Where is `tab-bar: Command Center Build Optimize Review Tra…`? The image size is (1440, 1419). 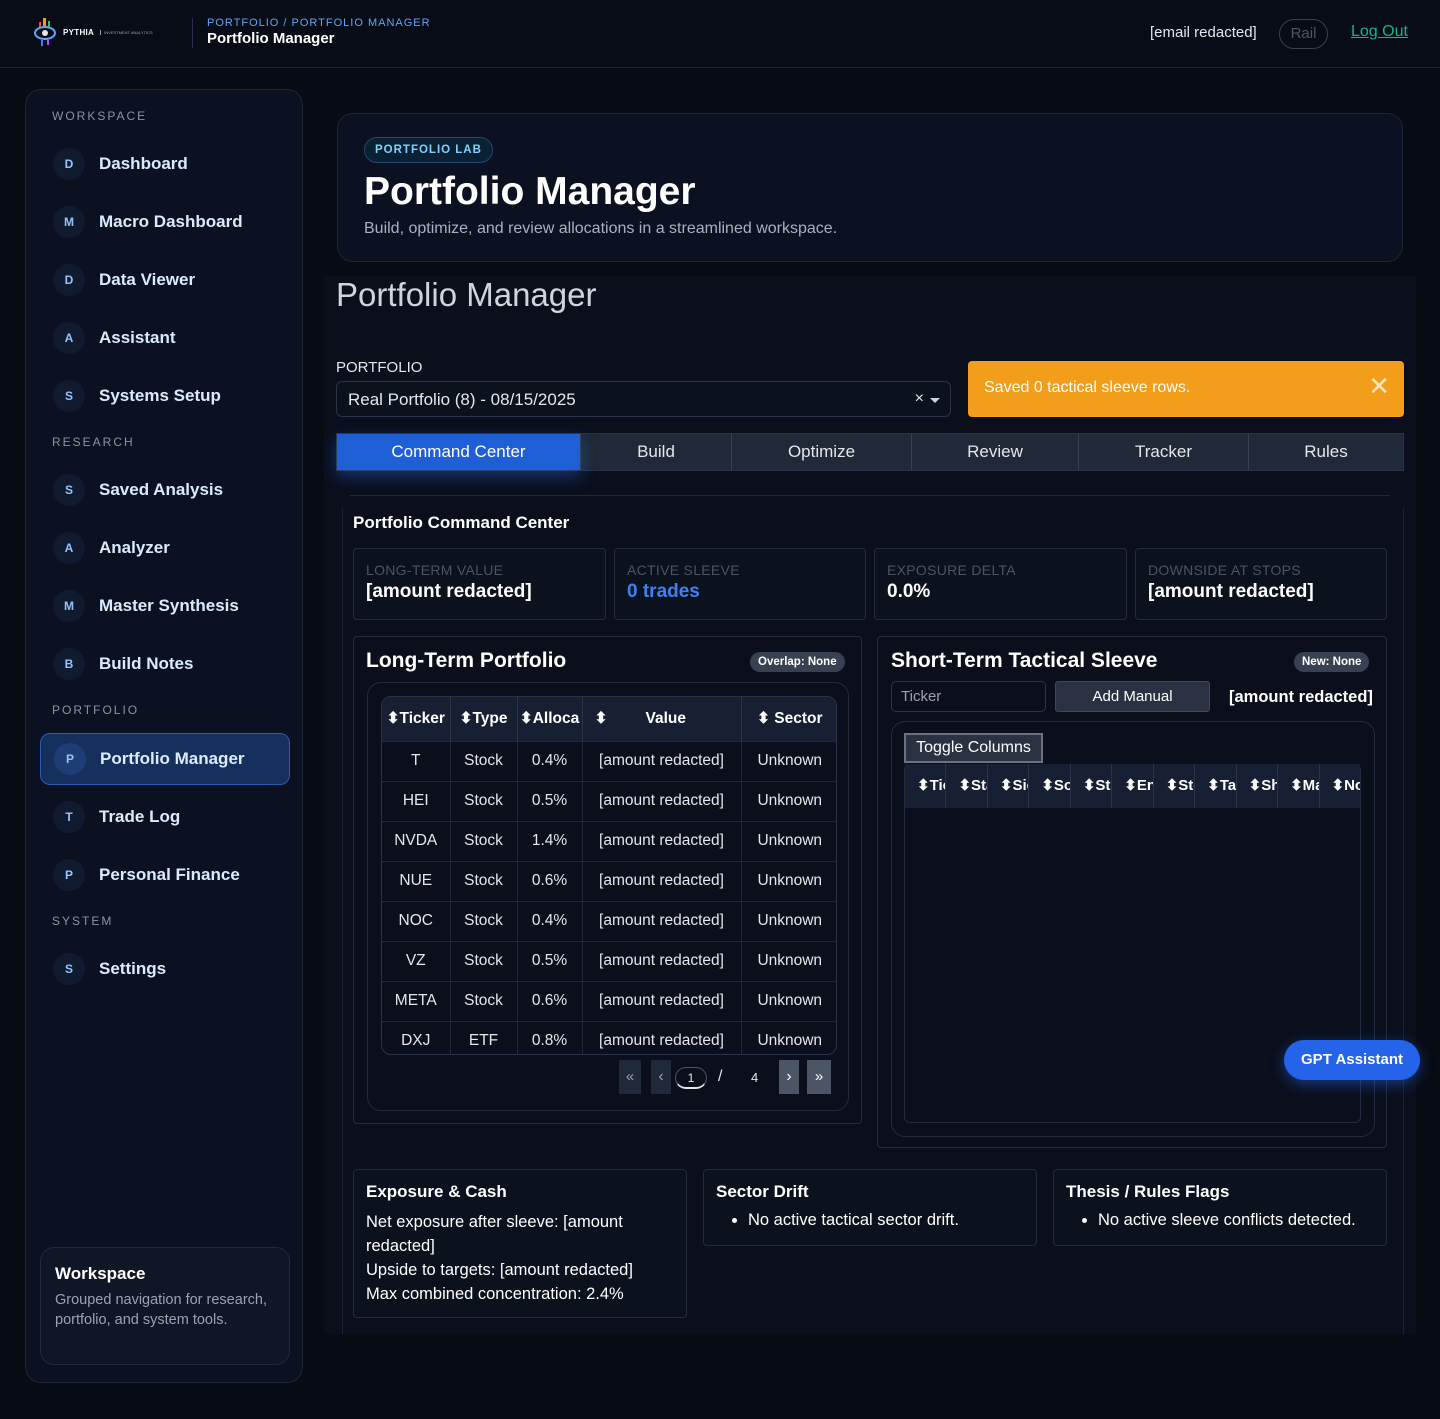
tab-bar: Command Center Build Optimize Review Tra… is located at coordinates (870, 452).